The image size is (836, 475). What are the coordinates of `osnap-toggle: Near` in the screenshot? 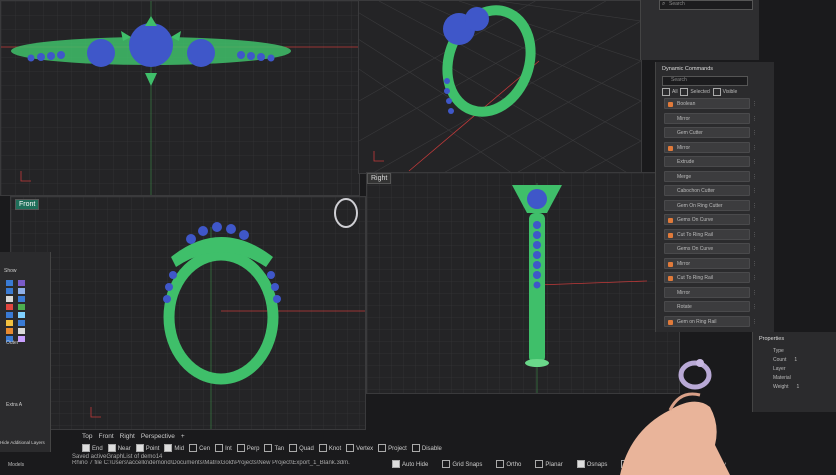 It's located at (119, 448).